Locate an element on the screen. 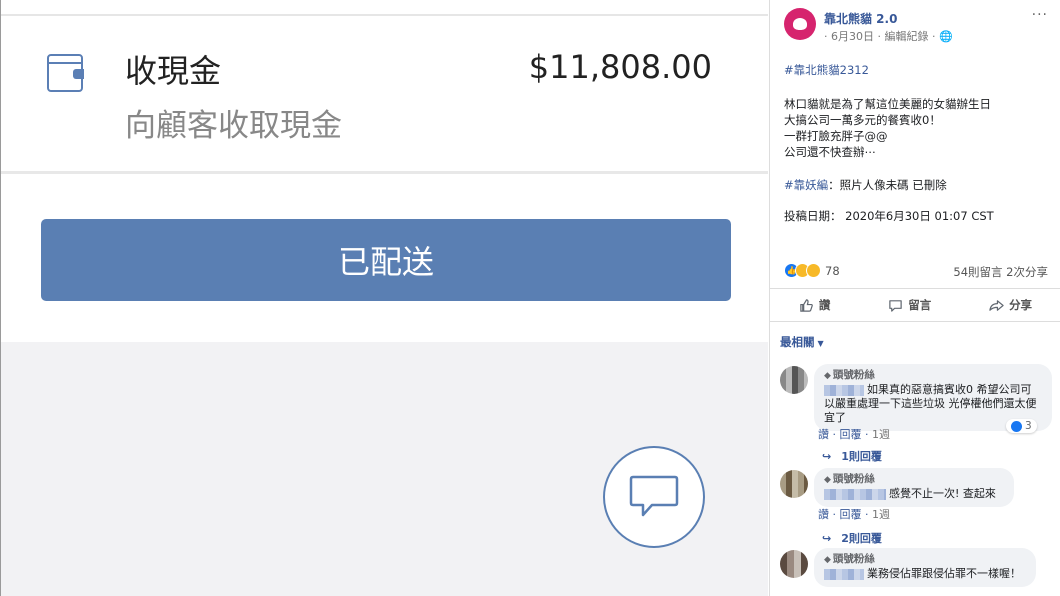  like-label: 讚 is located at coordinates (824, 305).